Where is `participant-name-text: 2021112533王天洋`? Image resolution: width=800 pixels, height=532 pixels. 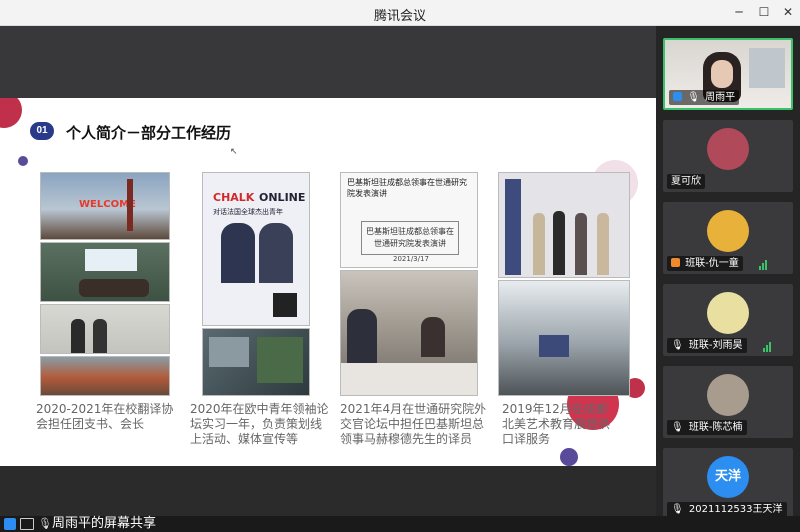 participant-name-text: 2021112533王天洋 is located at coordinates (735, 509).